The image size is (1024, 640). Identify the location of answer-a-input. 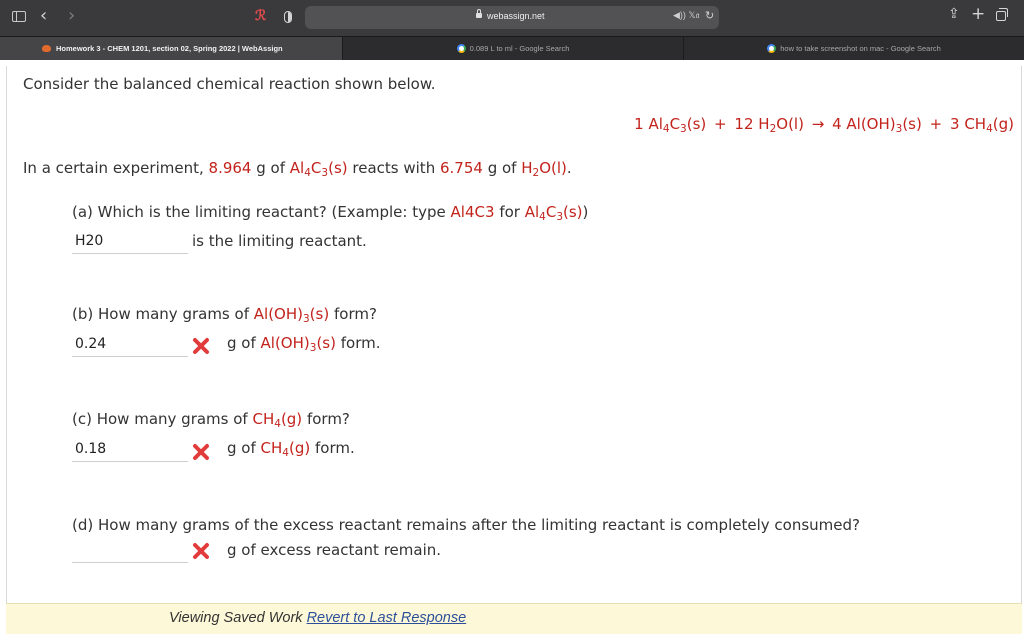
(130, 241).